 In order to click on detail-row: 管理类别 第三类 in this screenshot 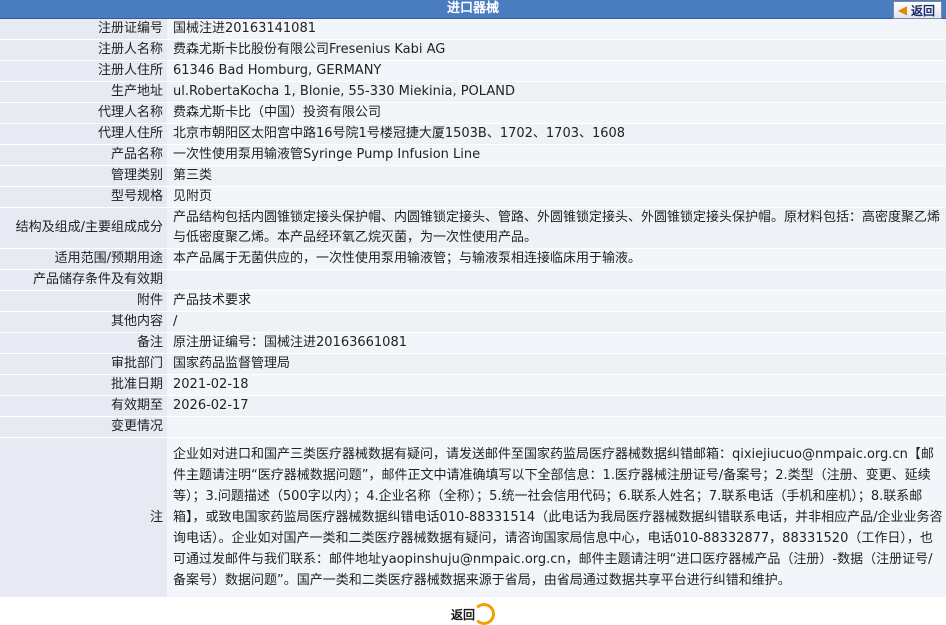, I will do `click(473, 176)`.